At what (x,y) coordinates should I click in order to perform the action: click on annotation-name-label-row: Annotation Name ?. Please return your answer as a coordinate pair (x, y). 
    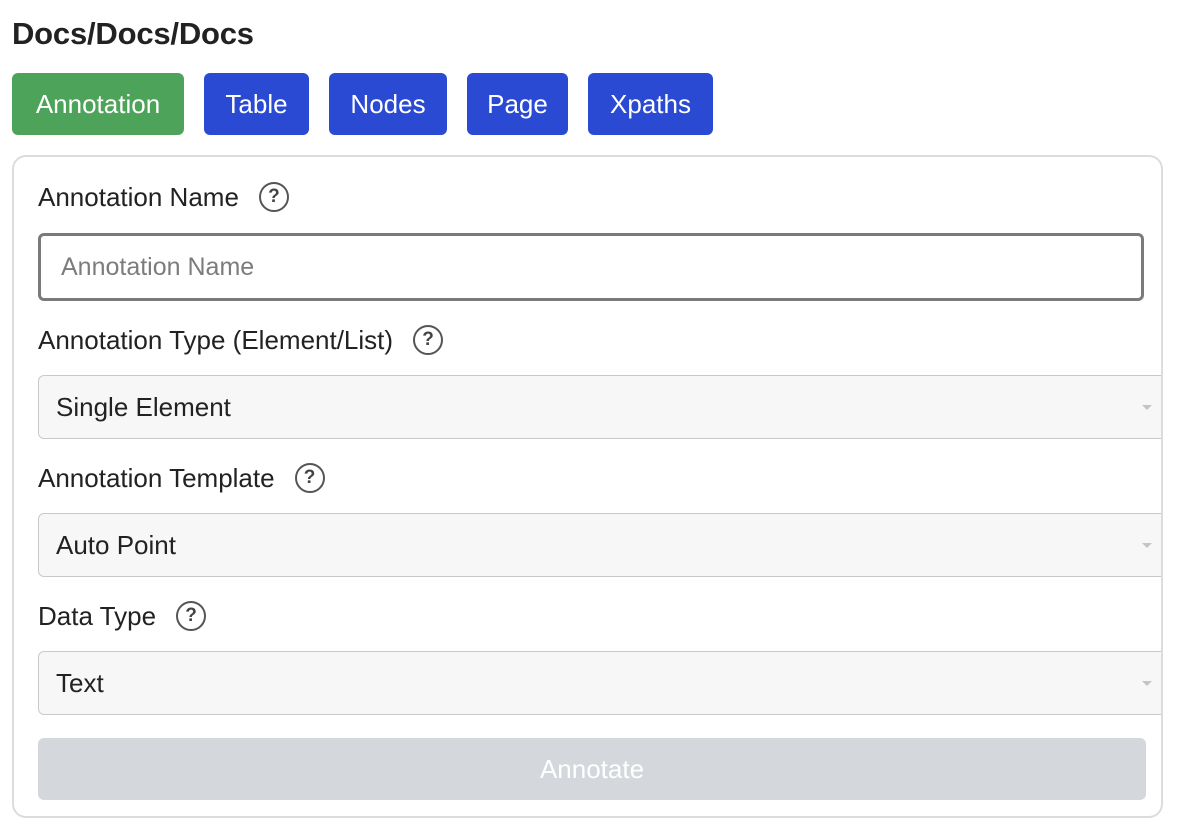
    Looking at the image, I should click on (163, 197).